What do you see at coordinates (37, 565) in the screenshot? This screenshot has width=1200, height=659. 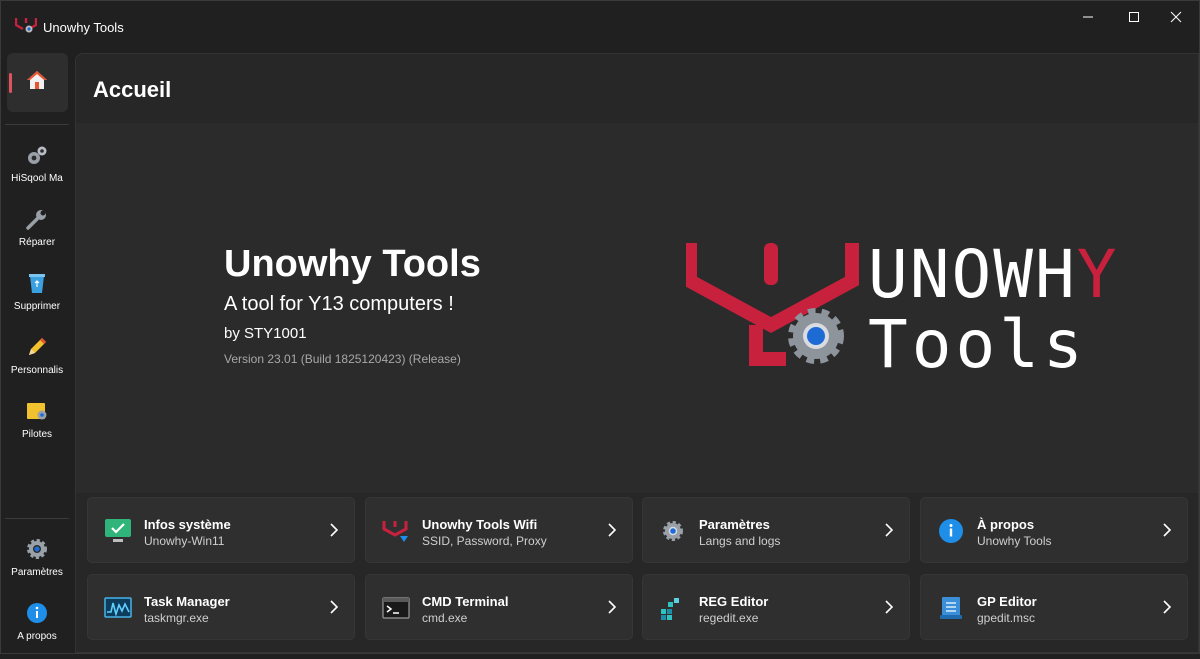 I see `sidebar-item-settings: Paramètres` at bounding box center [37, 565].